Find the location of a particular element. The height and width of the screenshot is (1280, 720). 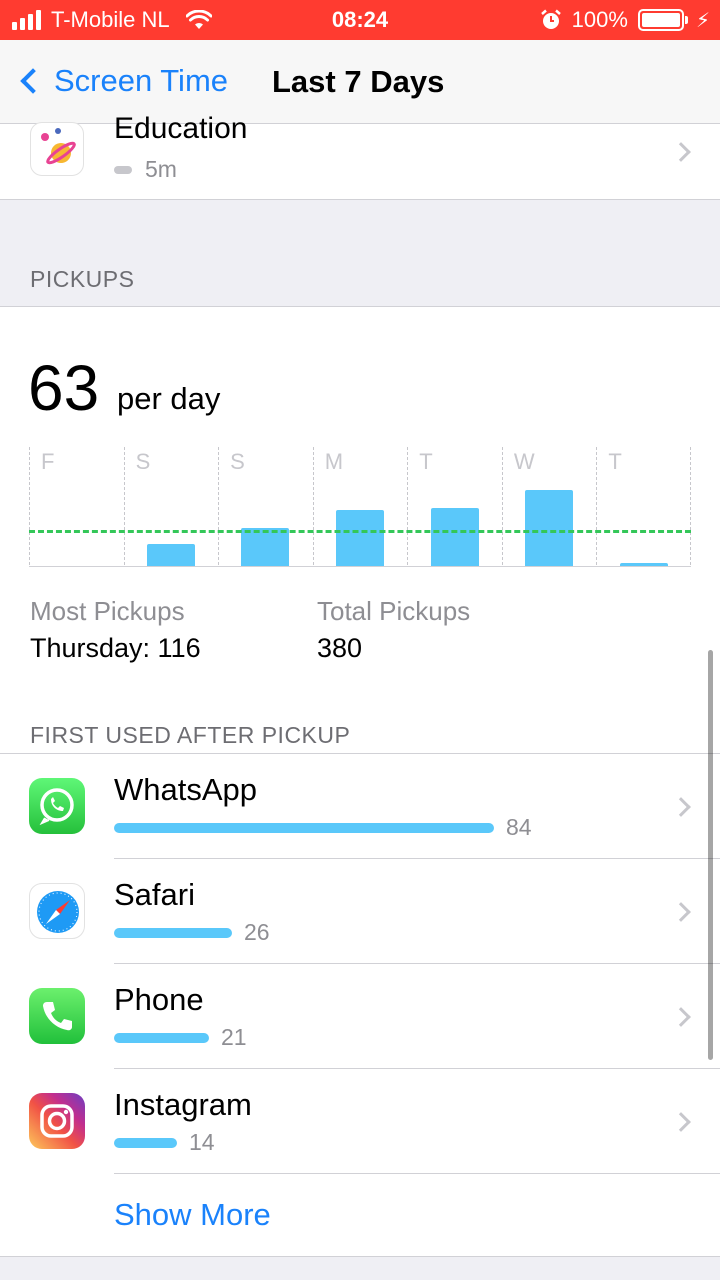

category-name: Education is located at coordinates (181, 128).